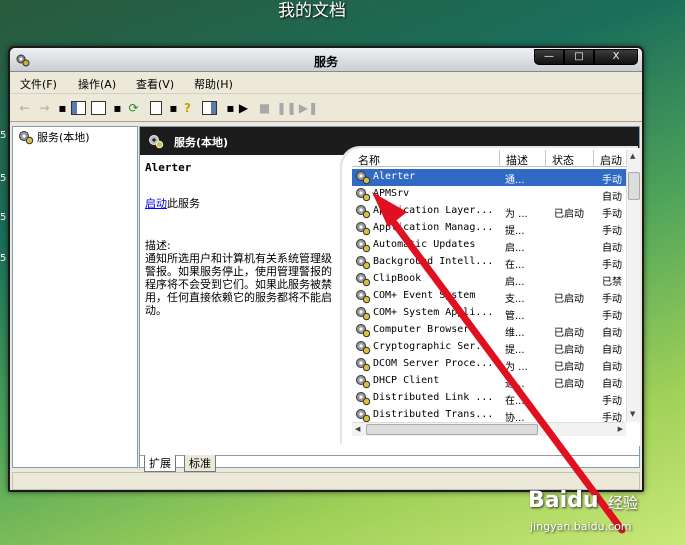  I want to click on table-row: Cryptographic Ser... 提... 已启动 自动, so click(489, 347).